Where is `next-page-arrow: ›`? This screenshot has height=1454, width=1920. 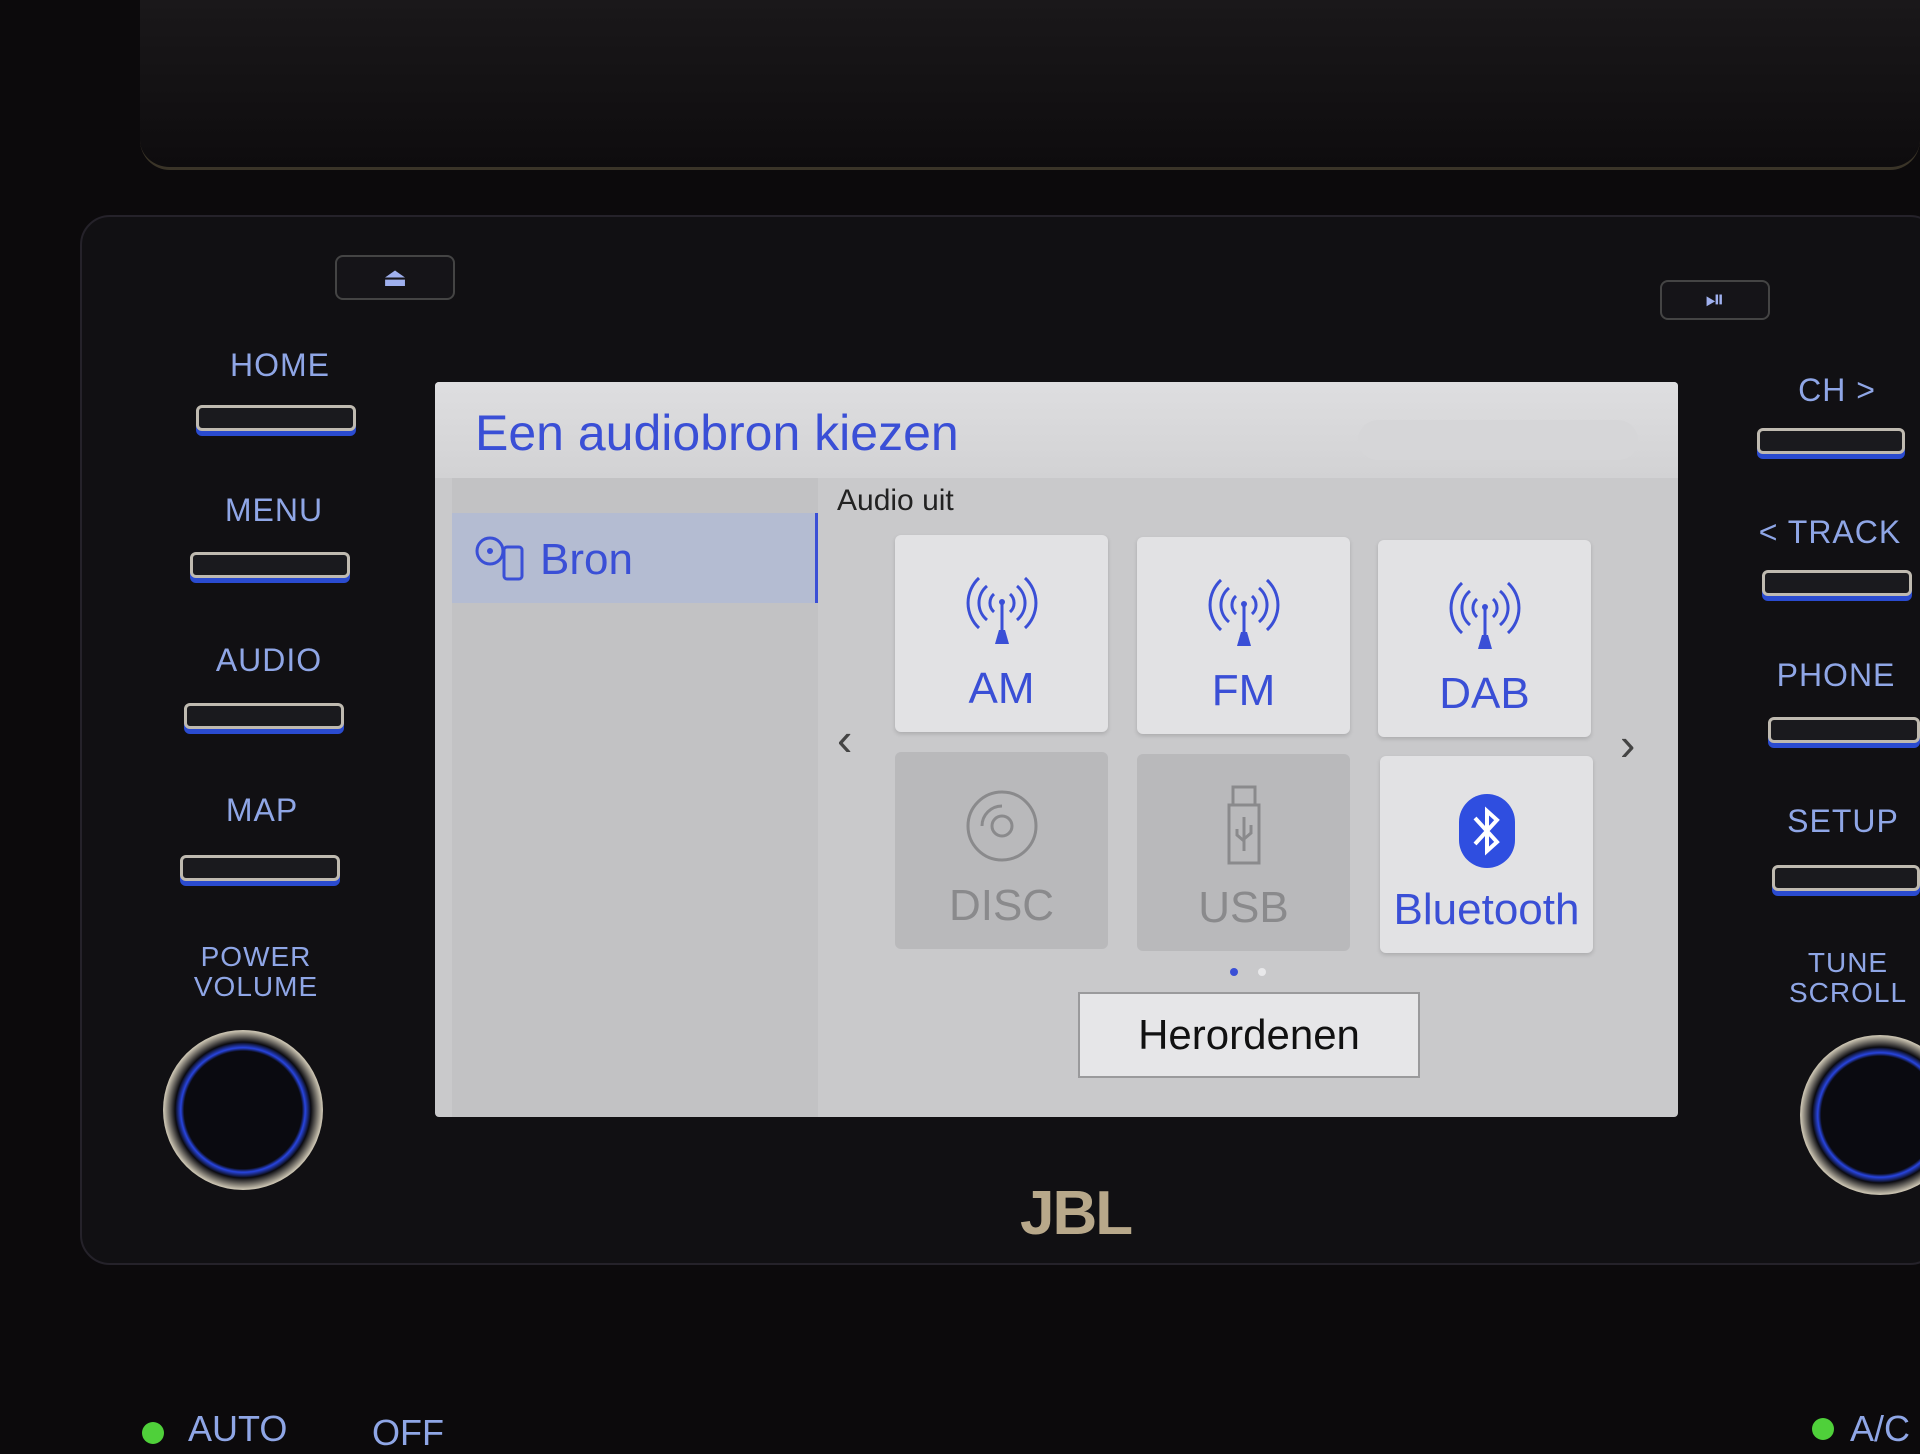
next-page-arrow: › is located at coordinates (1627, 744).